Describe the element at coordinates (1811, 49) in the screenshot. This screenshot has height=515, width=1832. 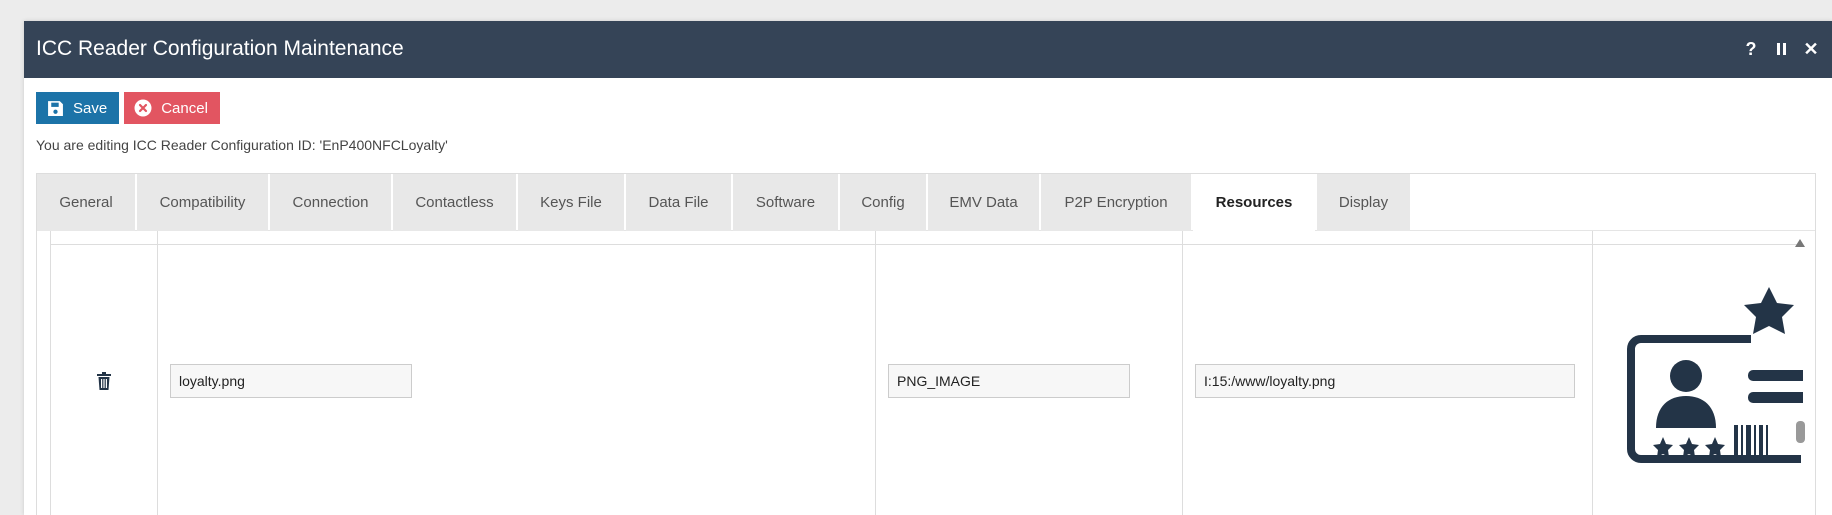
I see `close-icon: ✕` at that location.